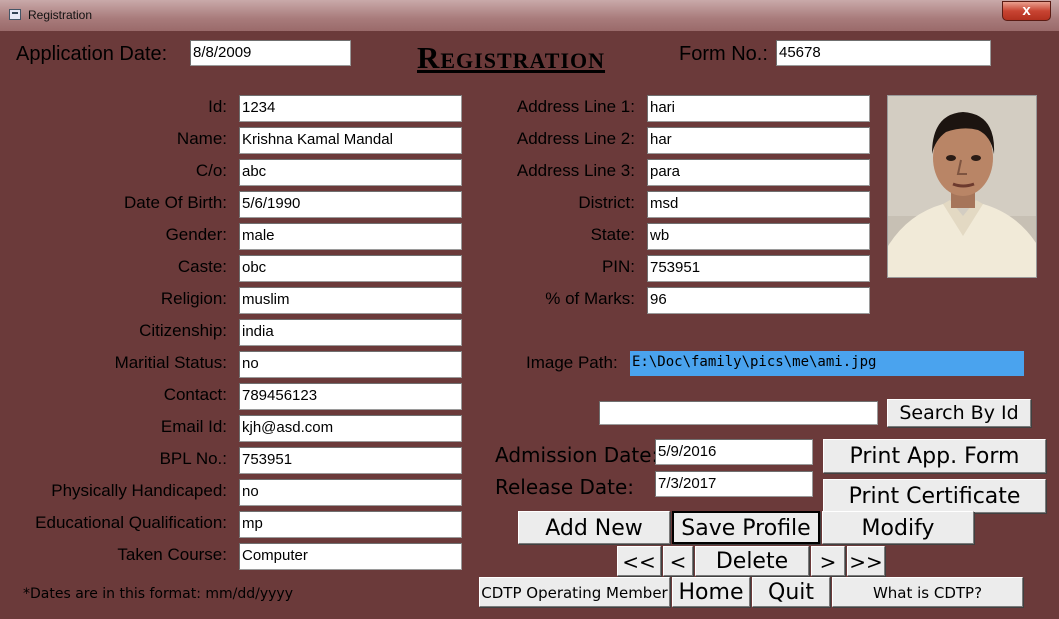 The height and width of the screenshot is (619, 1059). What do you see at coordinates (1026, 11) in the screenshot?
I see `close-button: x` at bounding box center [1026, 11].